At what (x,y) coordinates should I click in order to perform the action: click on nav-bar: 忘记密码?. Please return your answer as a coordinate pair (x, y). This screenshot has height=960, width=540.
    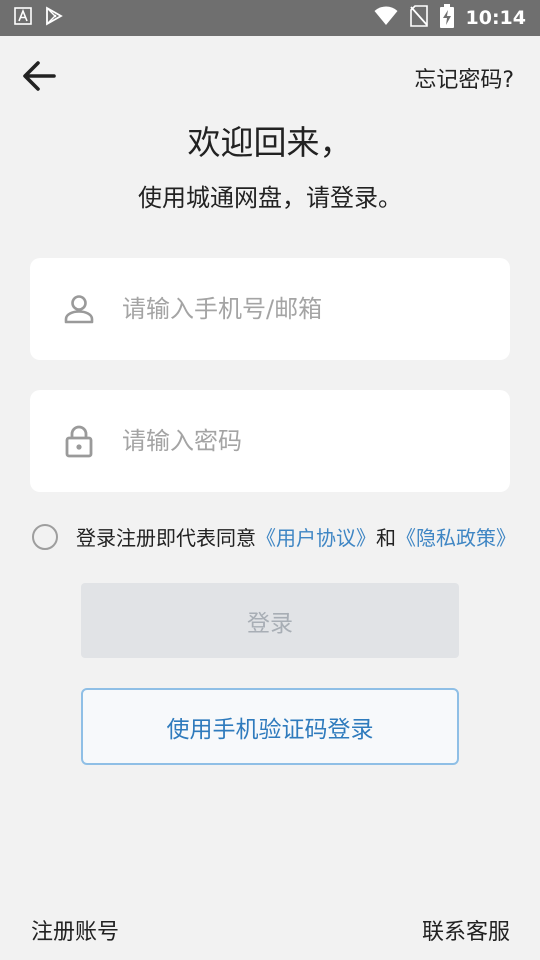
    Looking at the image, I should click on (270, 75).